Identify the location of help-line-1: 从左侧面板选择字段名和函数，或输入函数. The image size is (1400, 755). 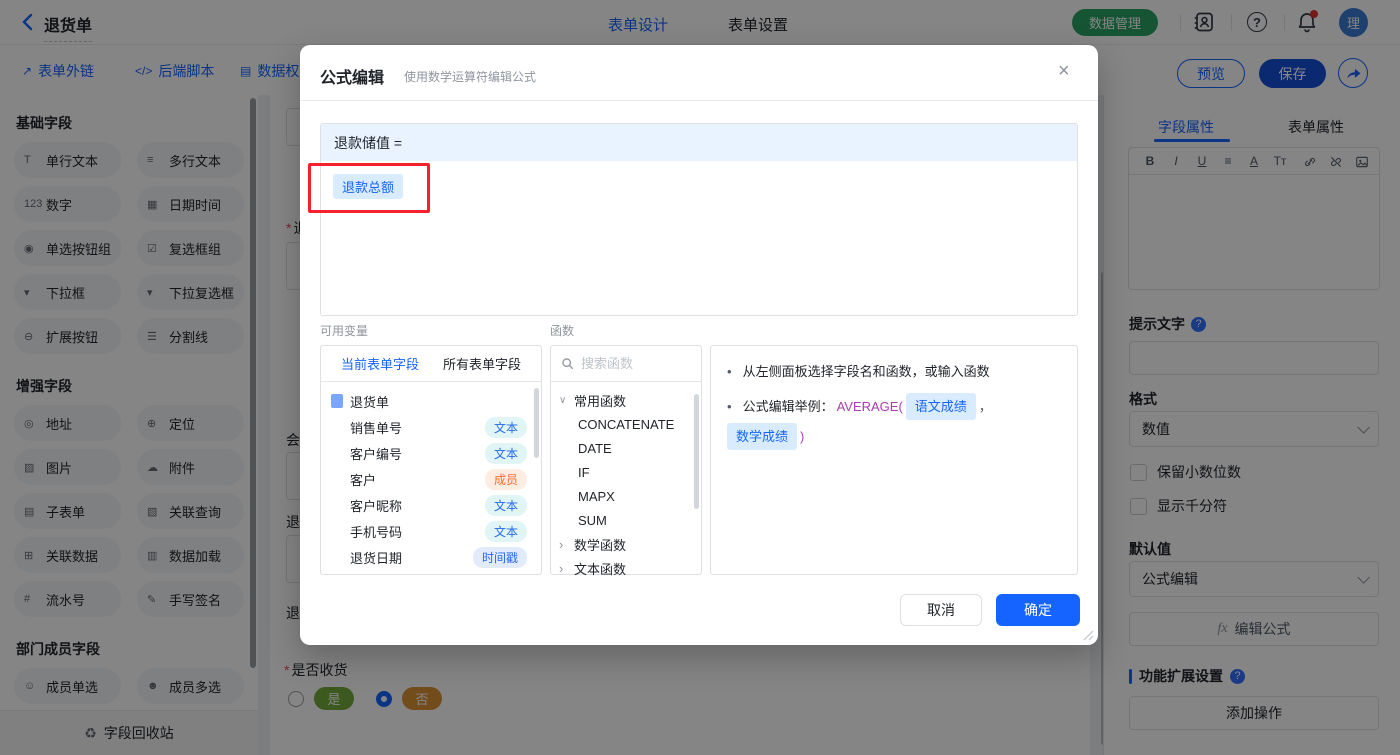
(894, 371).